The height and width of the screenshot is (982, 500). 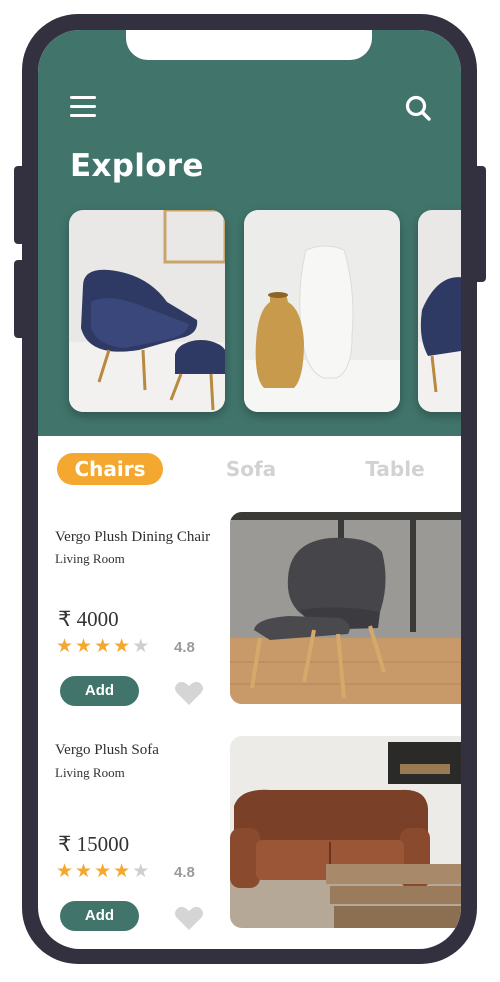 What do you see at coordinates (110, 469) in the screenshot?
I see `tab-chairs: Chairs` at bounding box center [110, 469].